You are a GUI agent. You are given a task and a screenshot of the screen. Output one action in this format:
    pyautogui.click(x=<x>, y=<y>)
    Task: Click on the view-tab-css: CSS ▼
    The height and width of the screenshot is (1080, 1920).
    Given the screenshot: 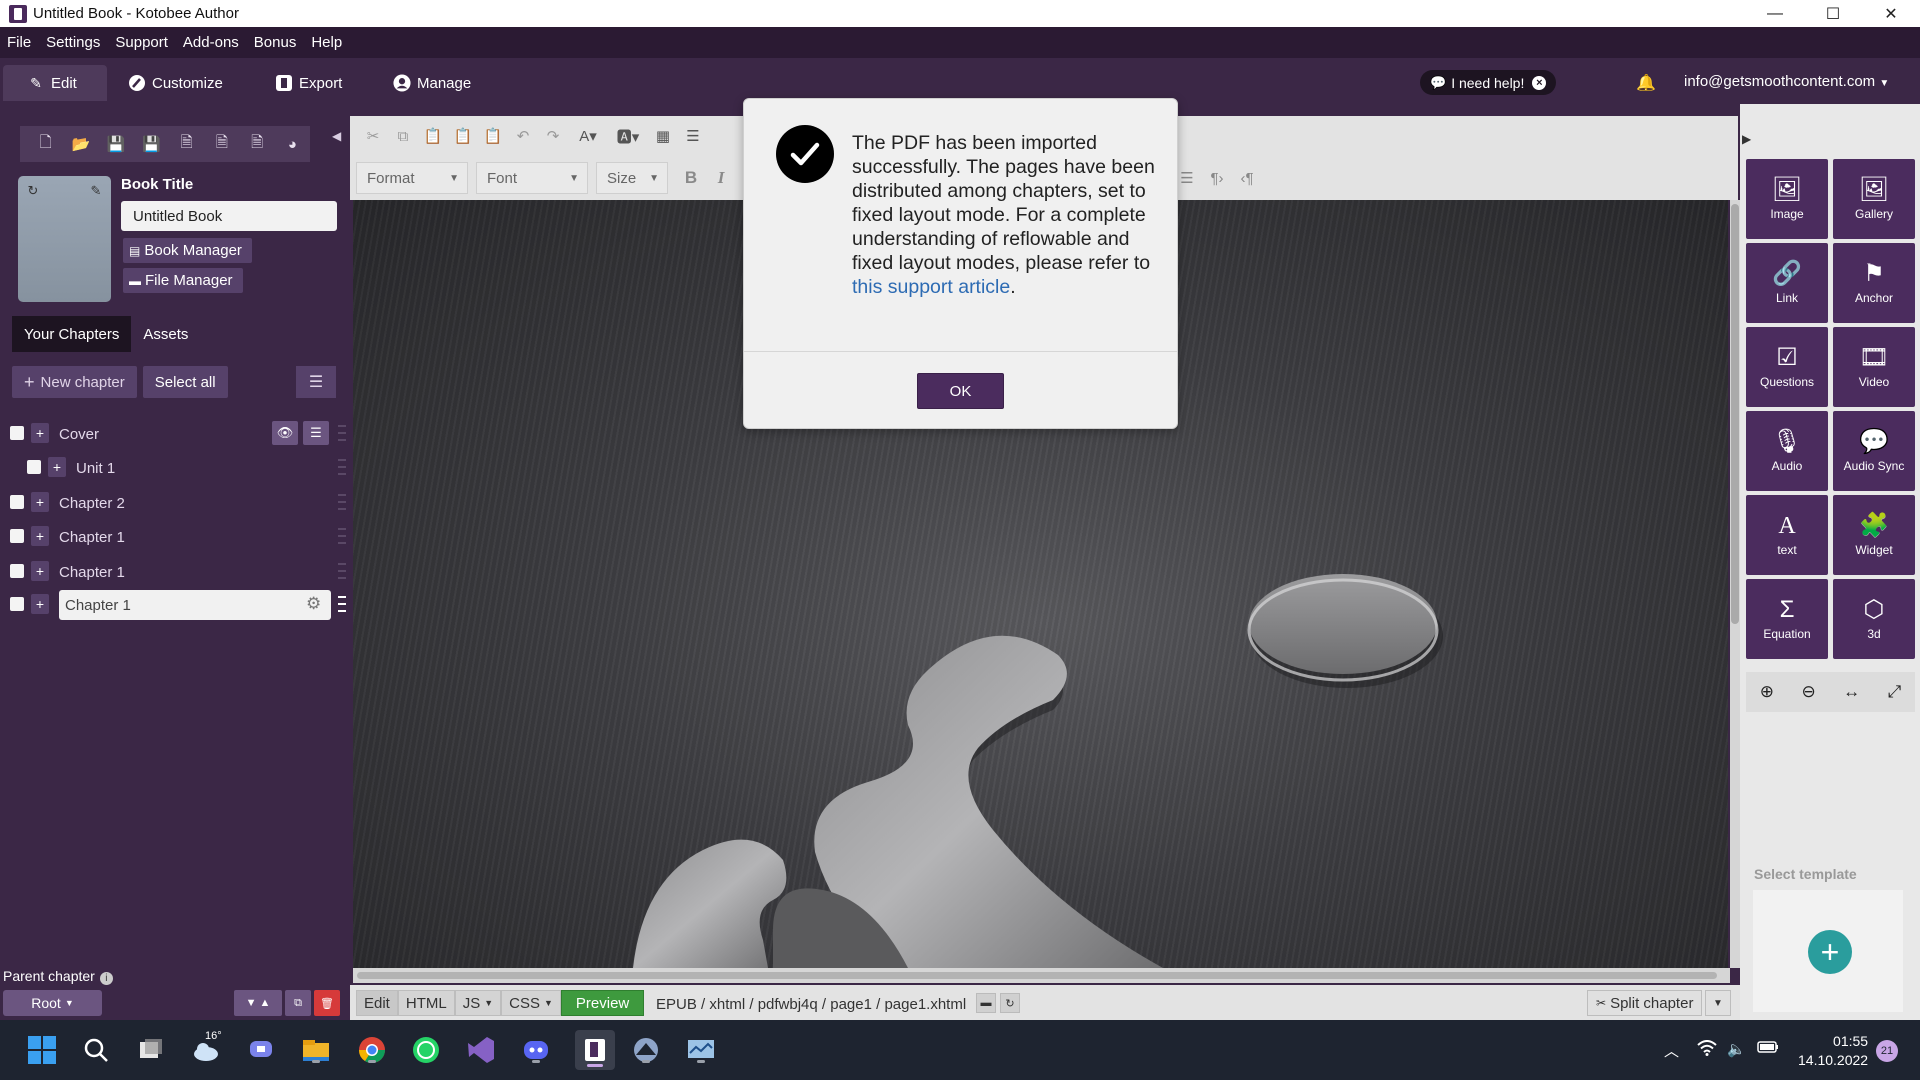 What is the action you would take?
    pyautogui.click(x=531, y=1003)
    